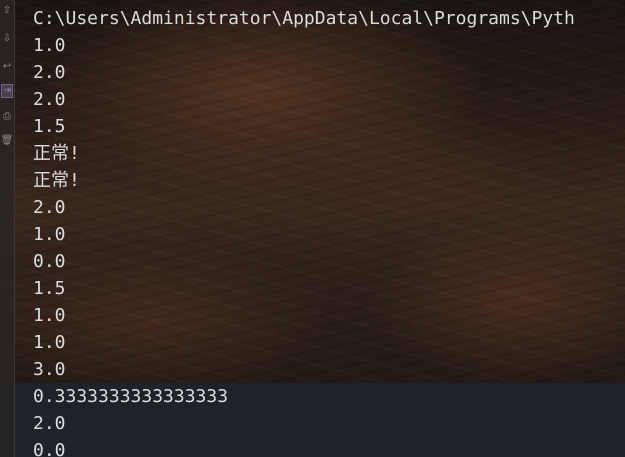 The image size is (625, 457). I want to click on scroll-up-icon: ⇧, so click(7, 11).